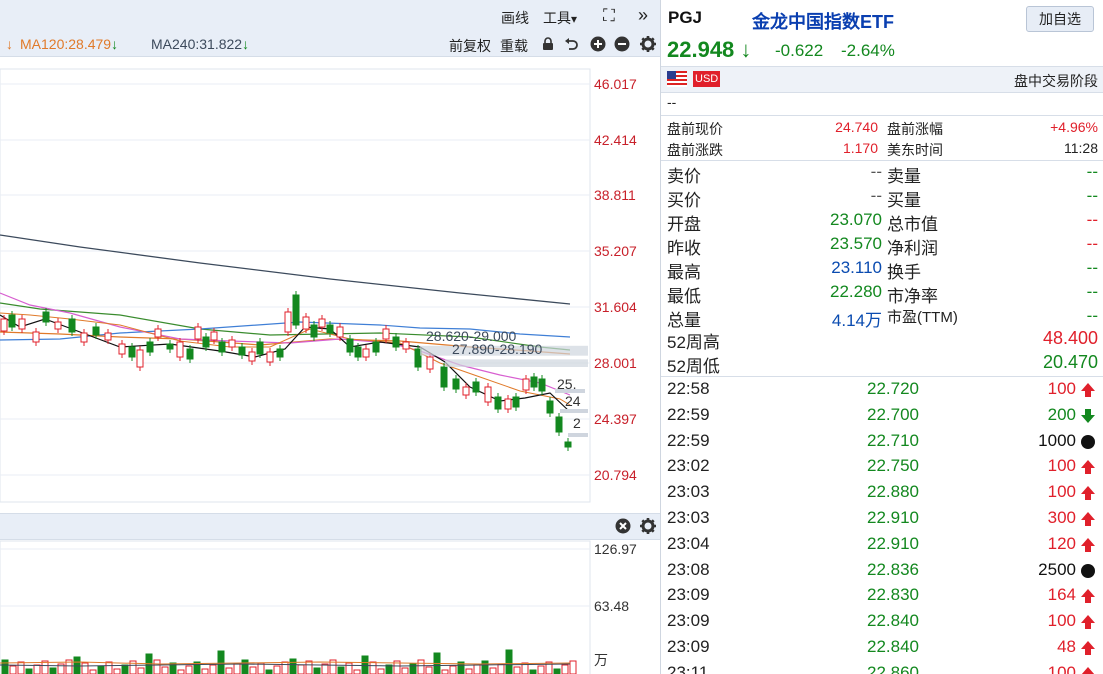  I want to click on price-tick-label: 20.794, so click(615, 475).